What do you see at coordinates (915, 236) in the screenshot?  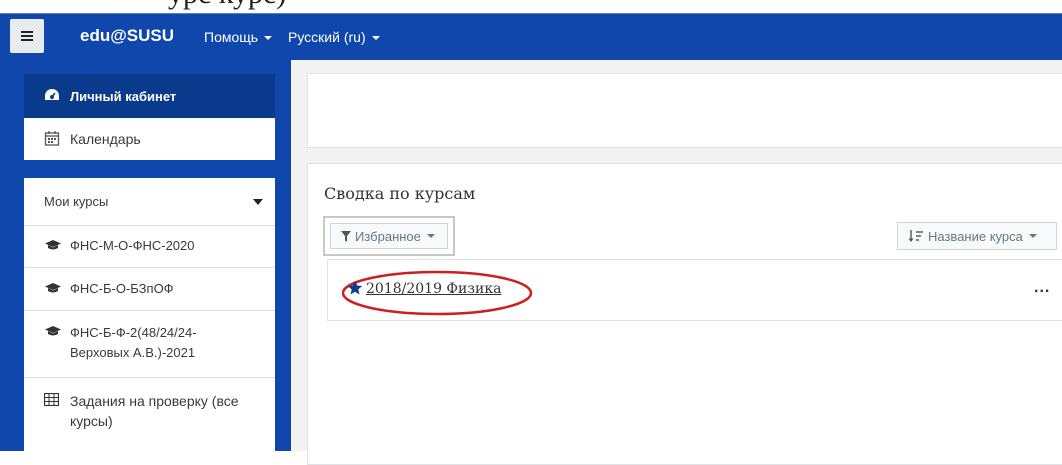 I see `sort-icon` at bounding box center [915, 236].